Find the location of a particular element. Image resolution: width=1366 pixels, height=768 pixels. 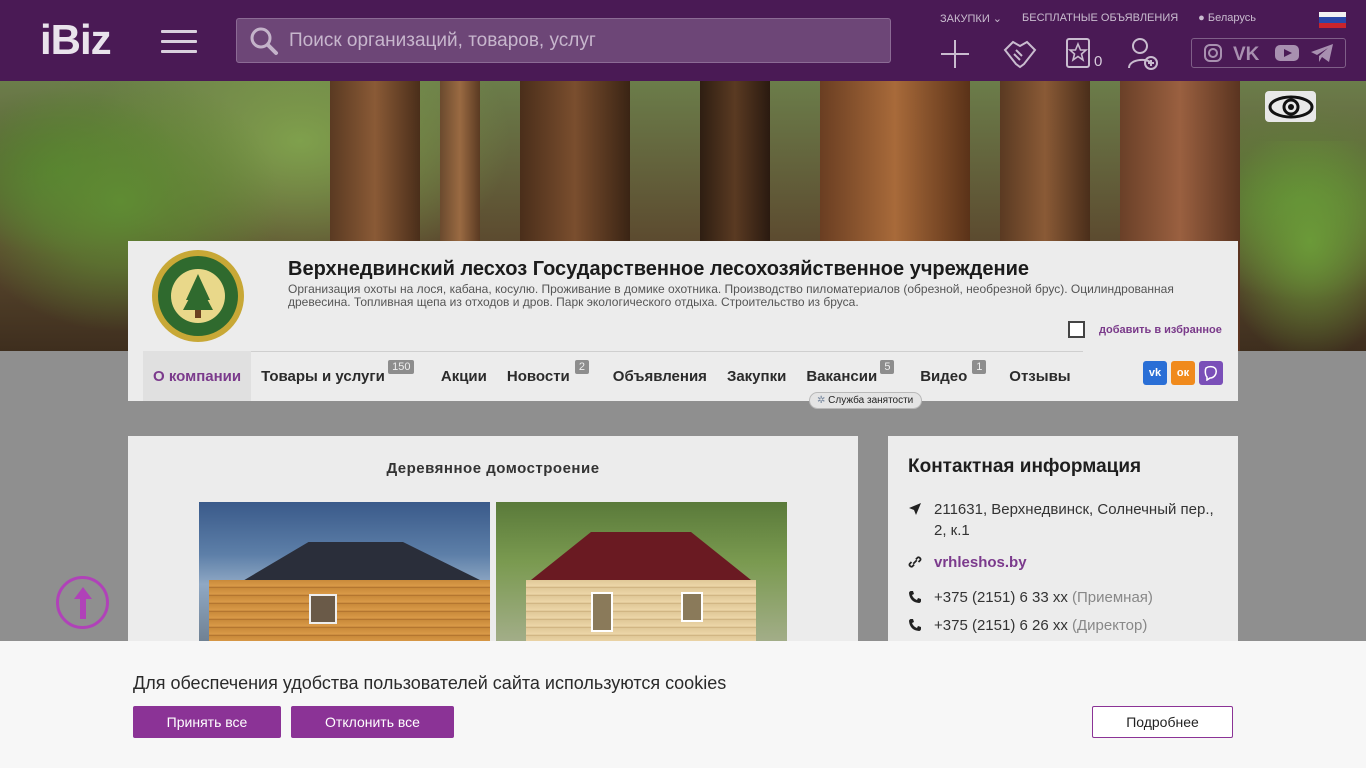

region-selector: ● Беларусь is located at coordinates (1227, 18).